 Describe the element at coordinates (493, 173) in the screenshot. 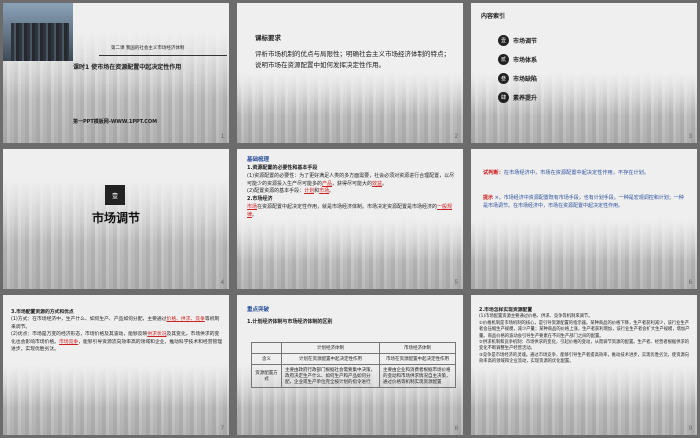

I see `judge-tag: 试判断：` at that location.